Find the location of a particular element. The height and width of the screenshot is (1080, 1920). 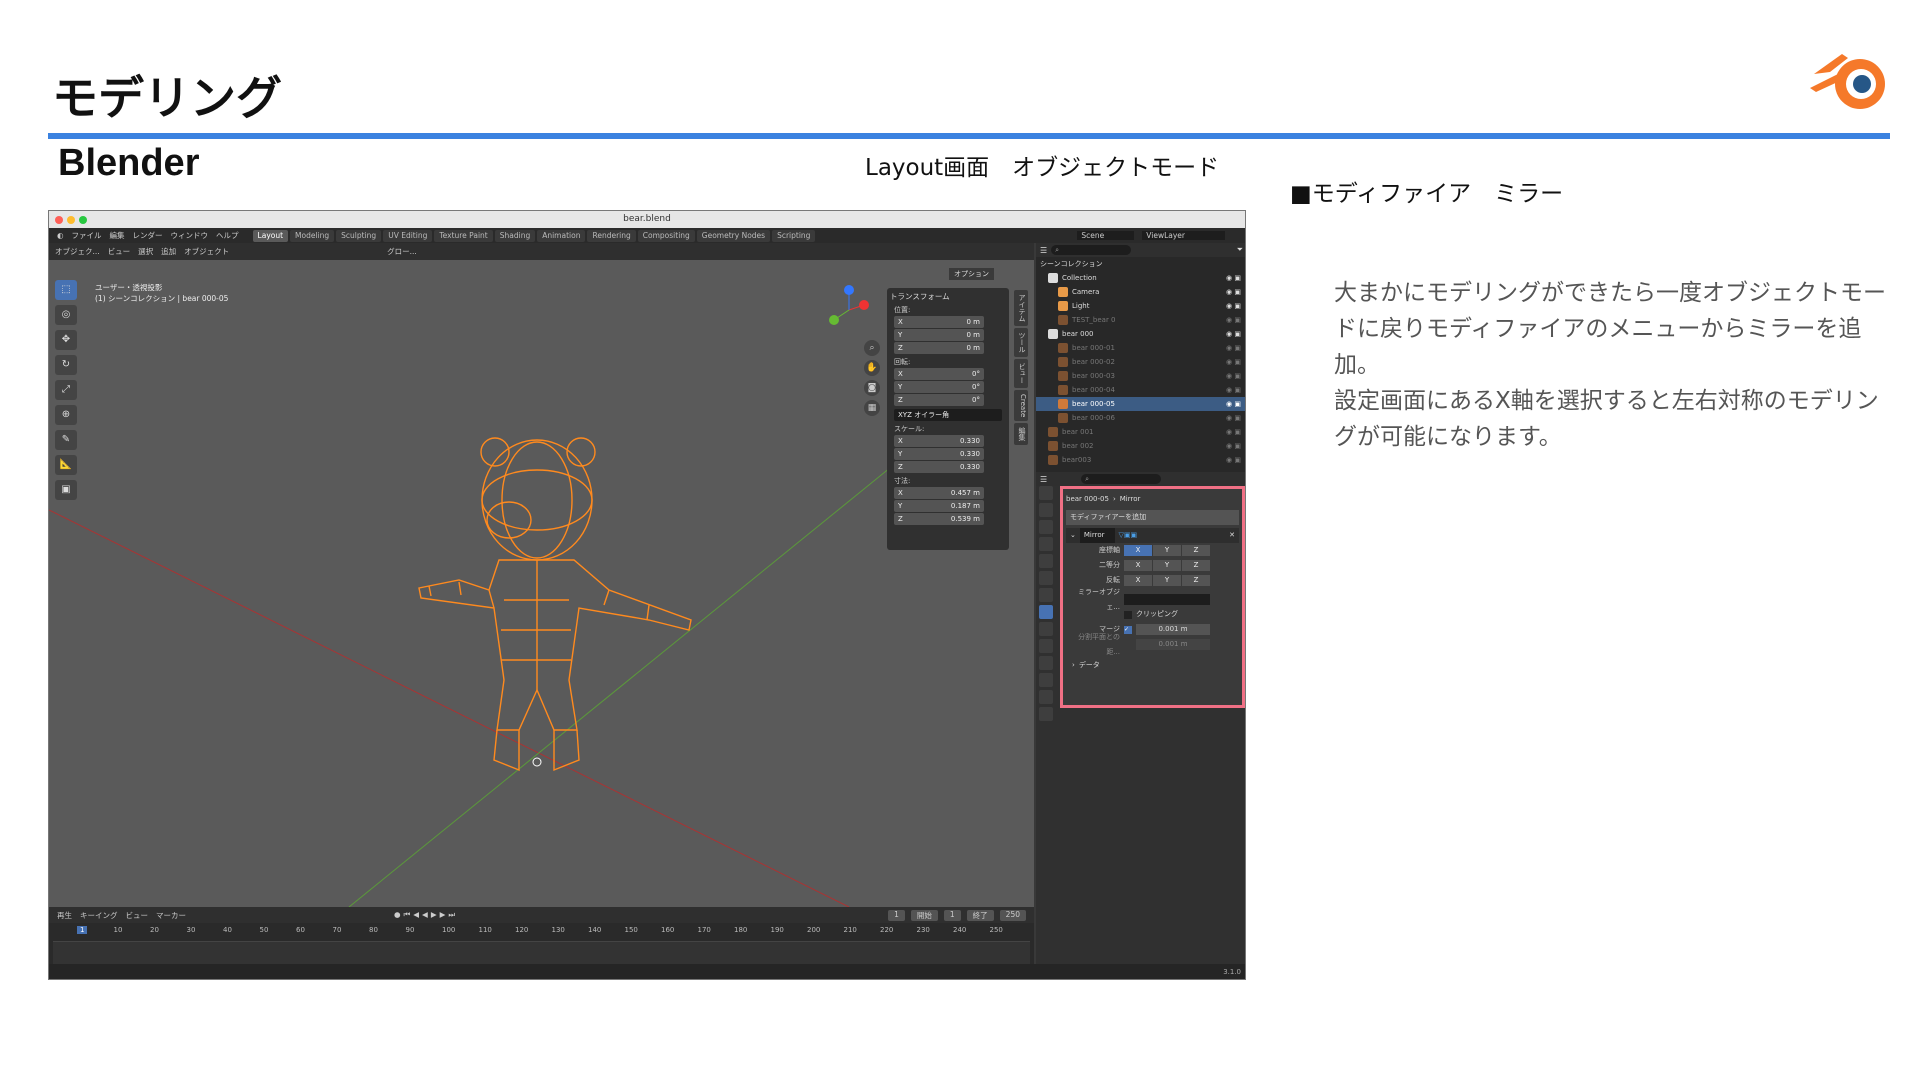

pan-hand-icon: ✋ is located at coordinates (872, 368).